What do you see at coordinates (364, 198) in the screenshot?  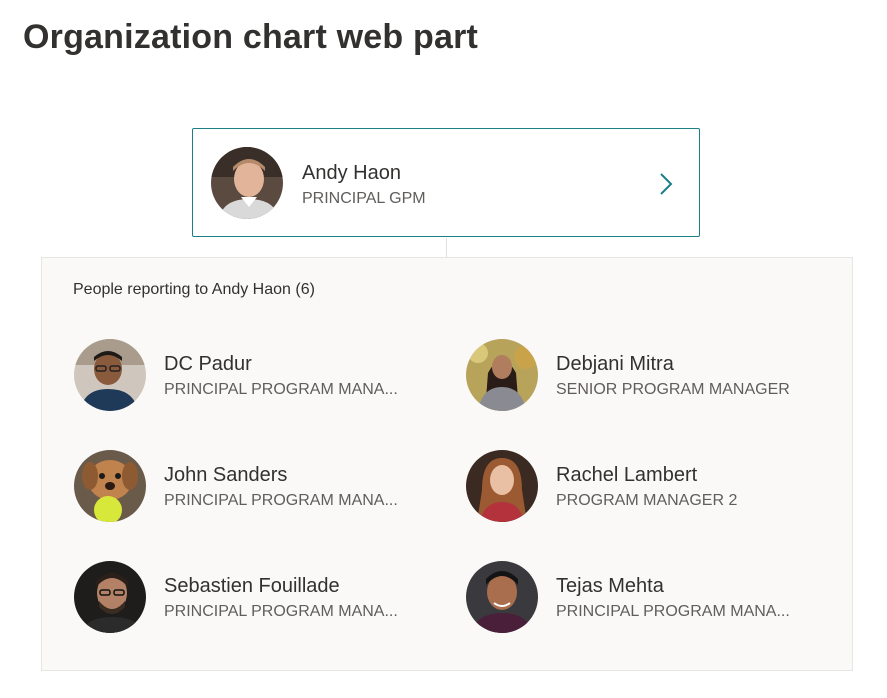 I see `manager-title: PRINCIPAL GPM` at bounding box center [364, 198].